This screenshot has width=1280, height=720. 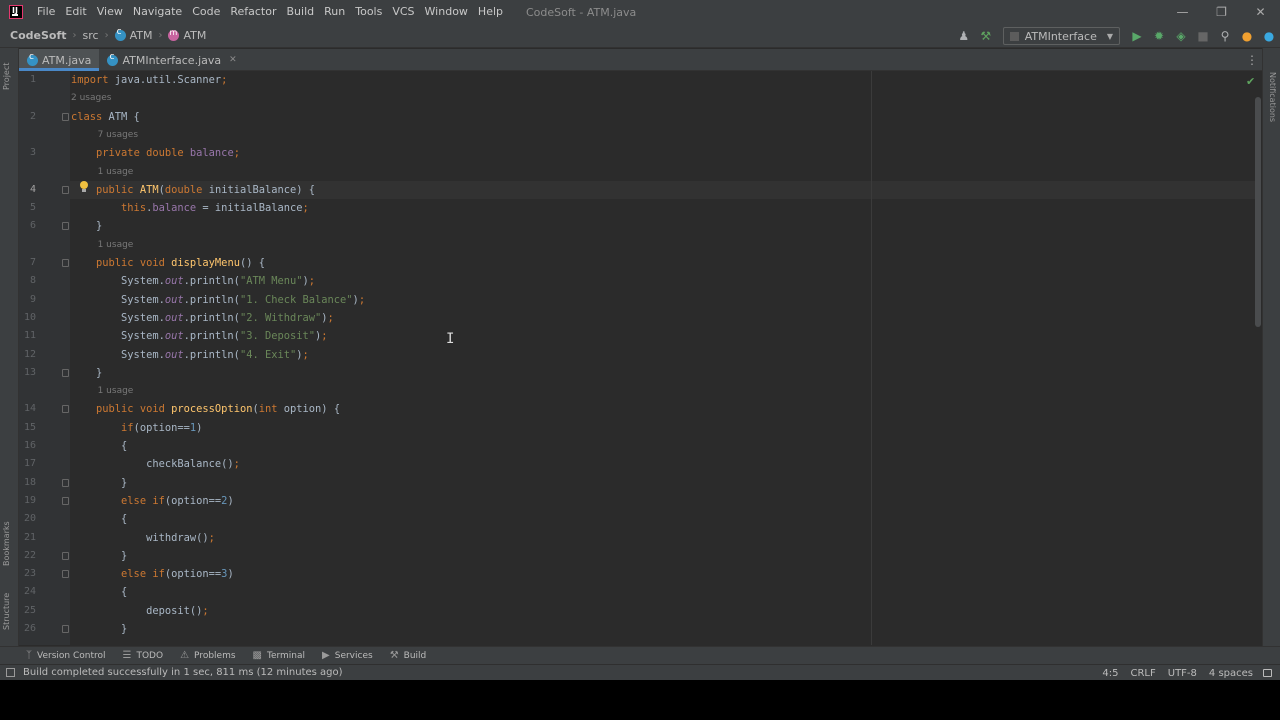 What do you see at coordinates (1181, 36) in the screenshot?
I see `coverage-icon: ◈` at bounding box center [1181, 36].